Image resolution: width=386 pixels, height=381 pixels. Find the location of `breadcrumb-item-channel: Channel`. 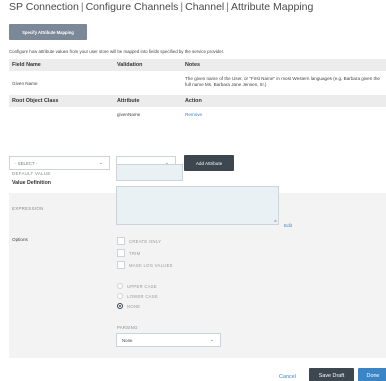

breadcrumb-item-channel: Channel is located at coordinates (204, 7).